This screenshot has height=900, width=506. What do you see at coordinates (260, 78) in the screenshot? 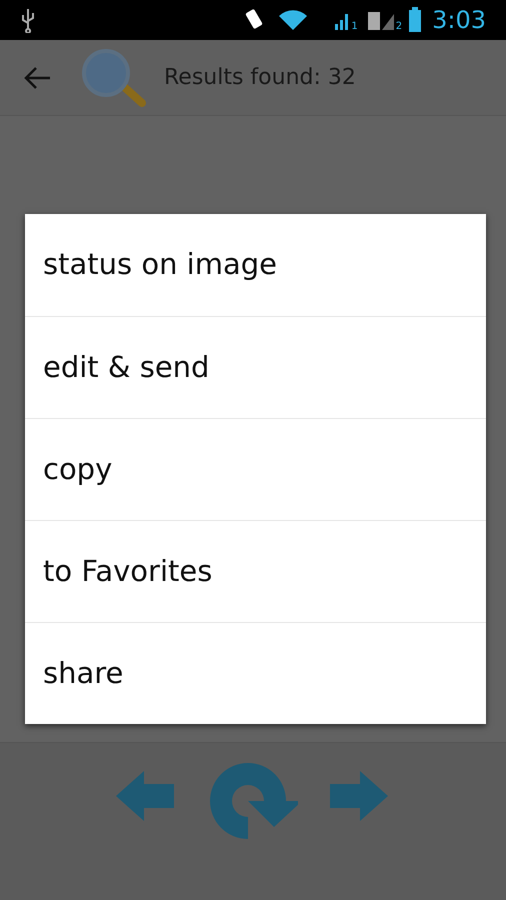
I see `results-count: Results found: 32` at bounding box center [260, 78].